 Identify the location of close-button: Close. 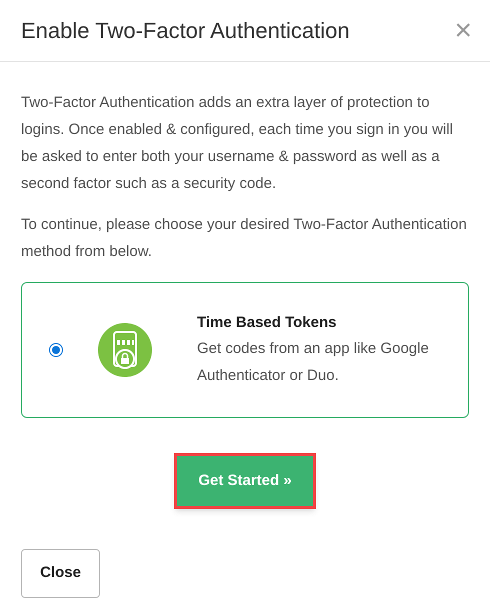
(60, 573).